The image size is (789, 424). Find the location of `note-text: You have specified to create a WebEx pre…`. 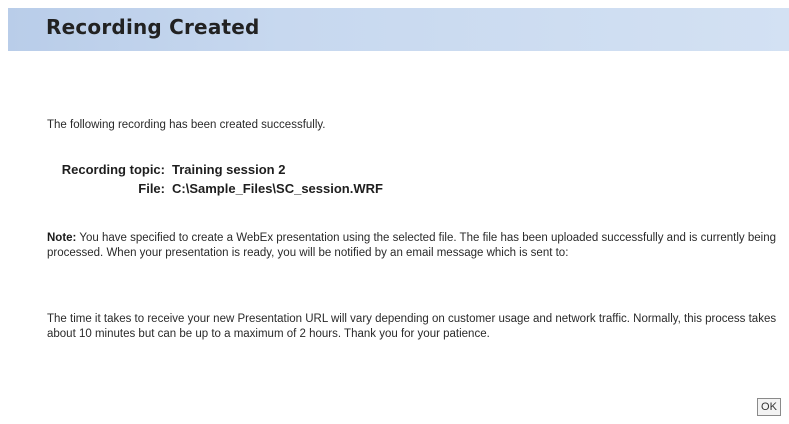

note-text: You have specified to create a WebEx pre… is located at coordinates (411, 245).